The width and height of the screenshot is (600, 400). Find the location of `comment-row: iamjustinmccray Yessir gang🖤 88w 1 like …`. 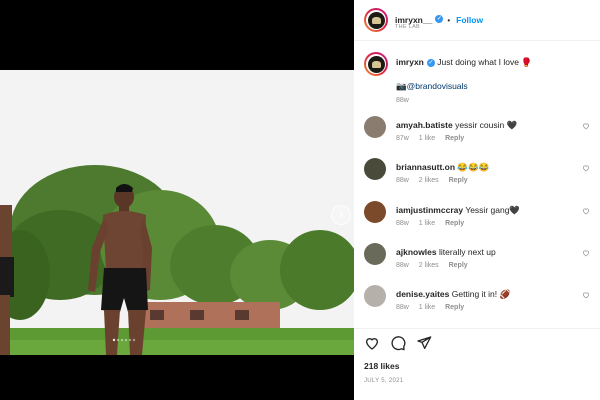

comment-row: iamjustinmccray Yessir gang🖤 88w 1 like … is located at coordinates (477, 220).